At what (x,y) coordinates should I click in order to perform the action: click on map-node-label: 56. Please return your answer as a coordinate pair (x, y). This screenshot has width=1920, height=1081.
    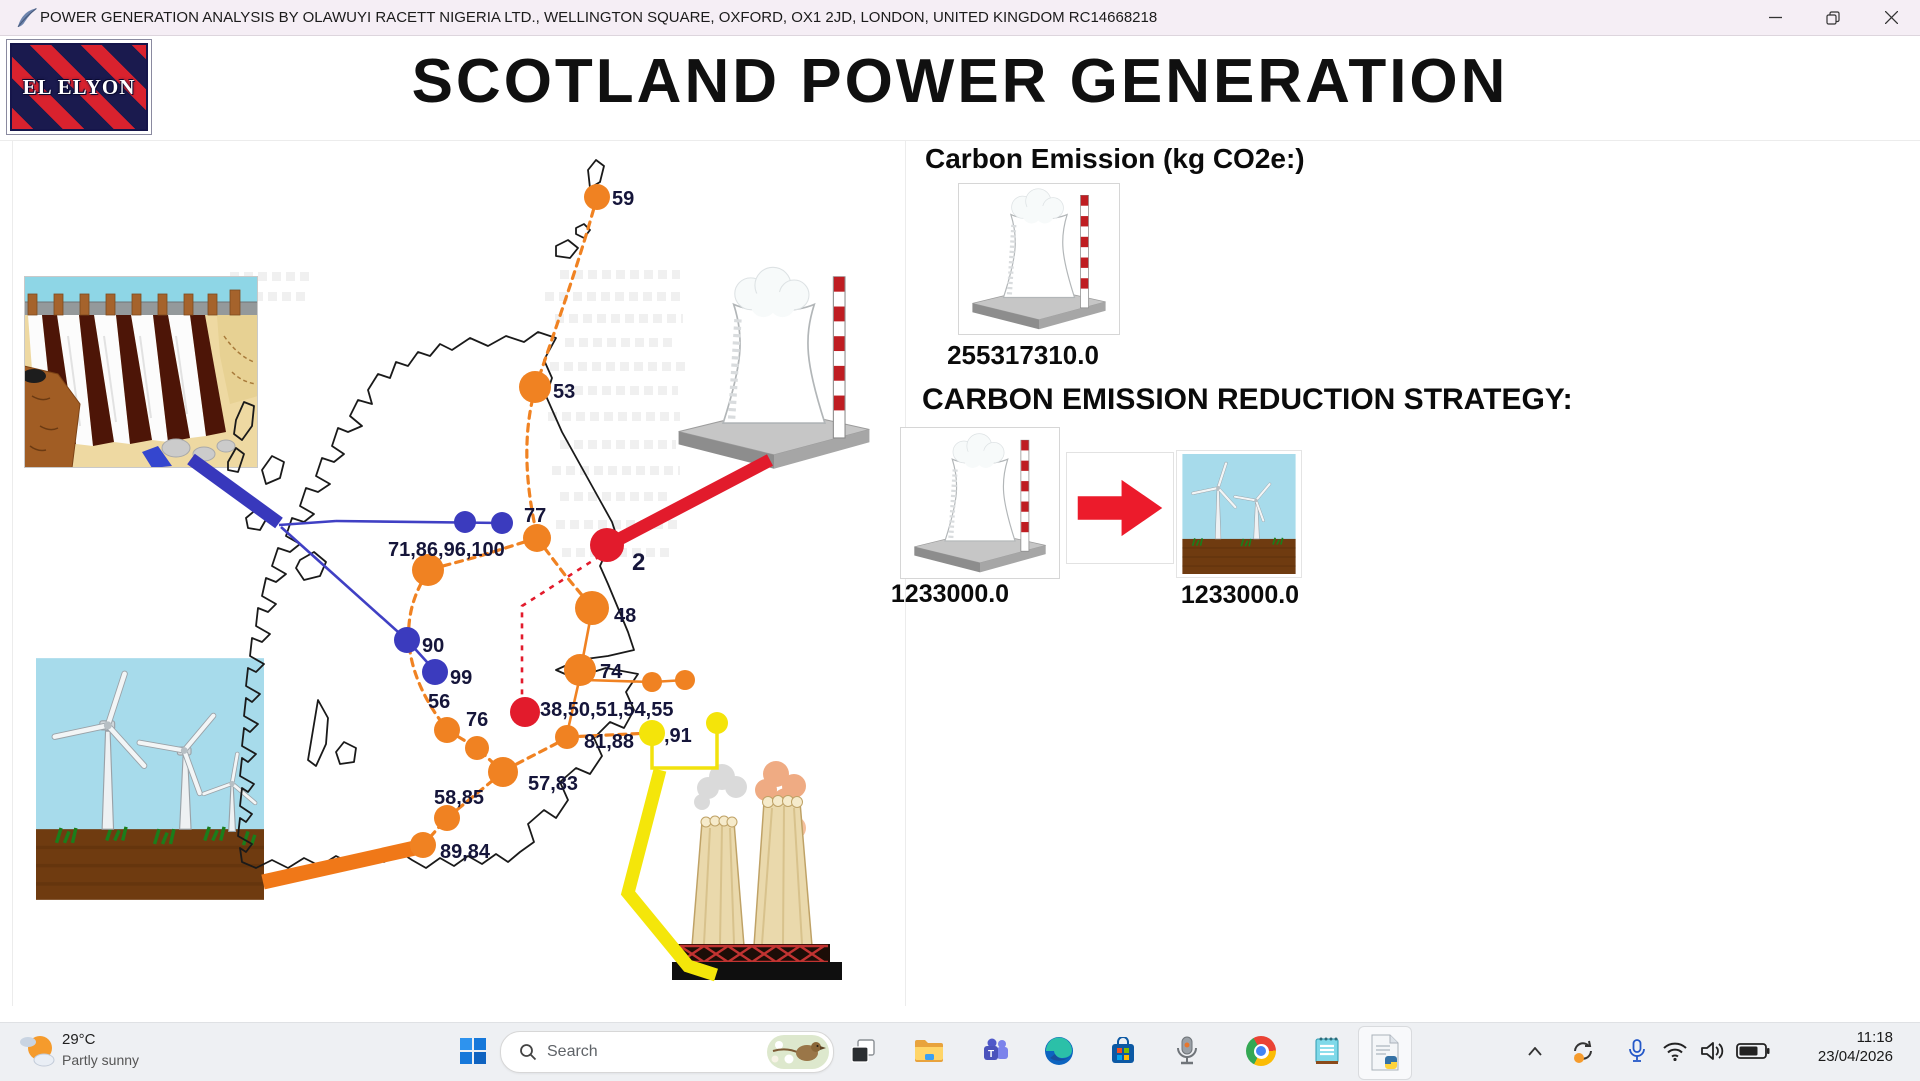
    Looking at the image, I should click on (439, 702).